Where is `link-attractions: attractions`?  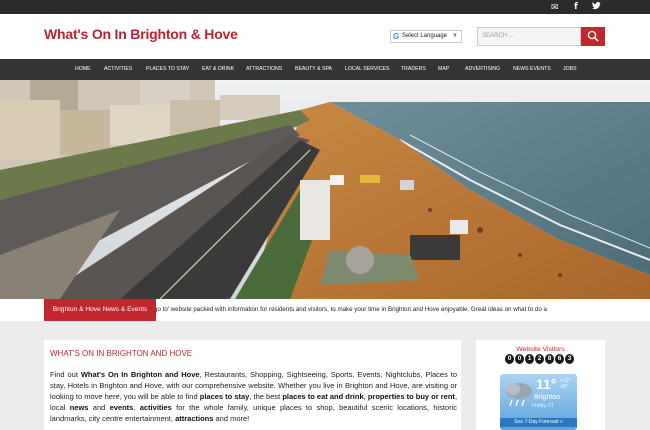
link-attractions: attractions is located at coordinates (194, 418).